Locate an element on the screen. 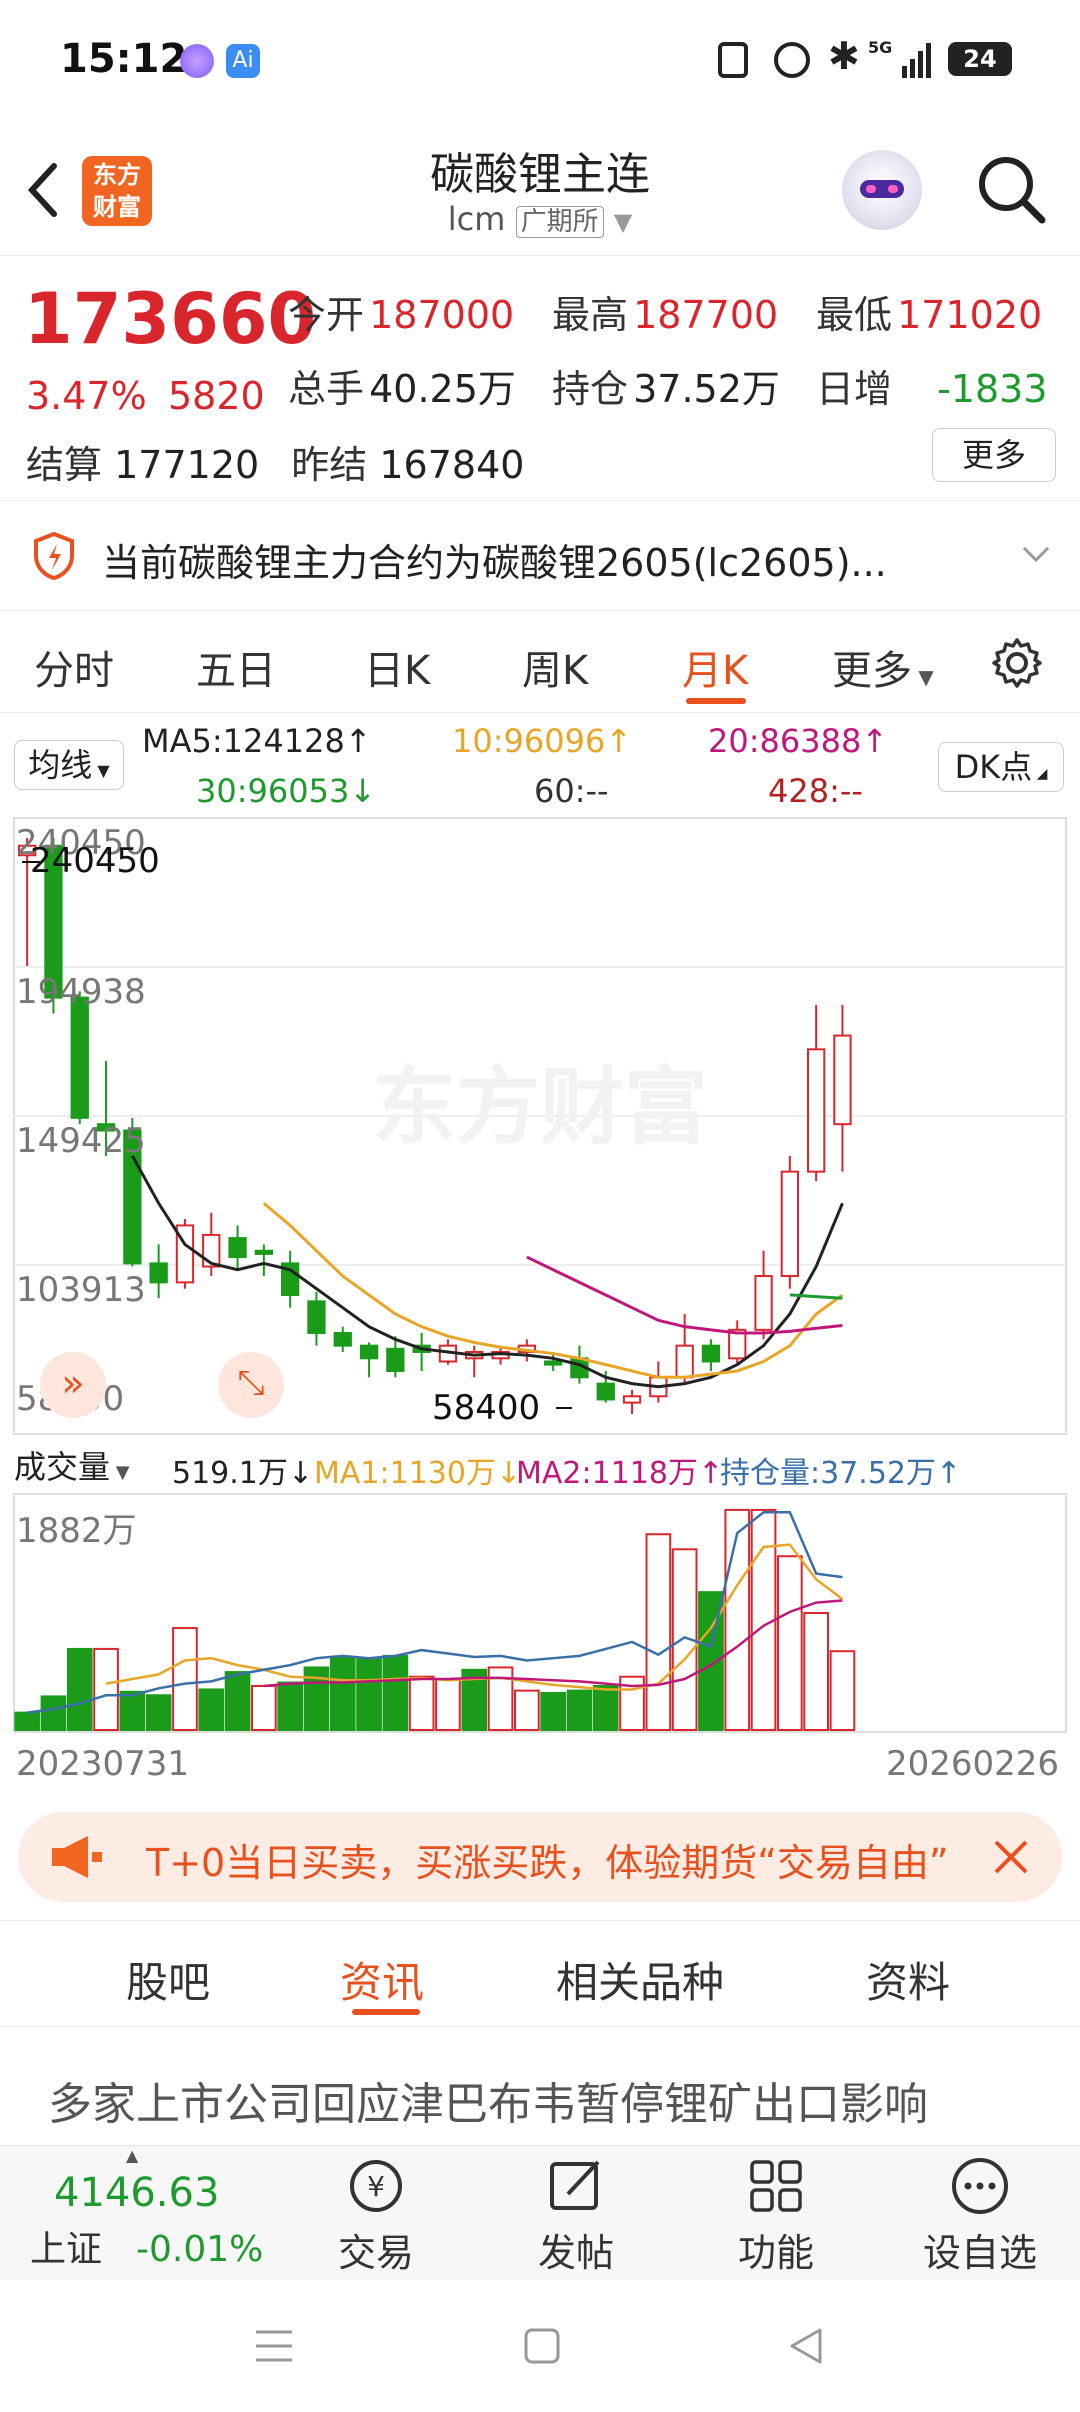 The width and height of the screenshot is (1080, 2412). volume-field: 总手 40.25万 is located at coordinates (402, 385).